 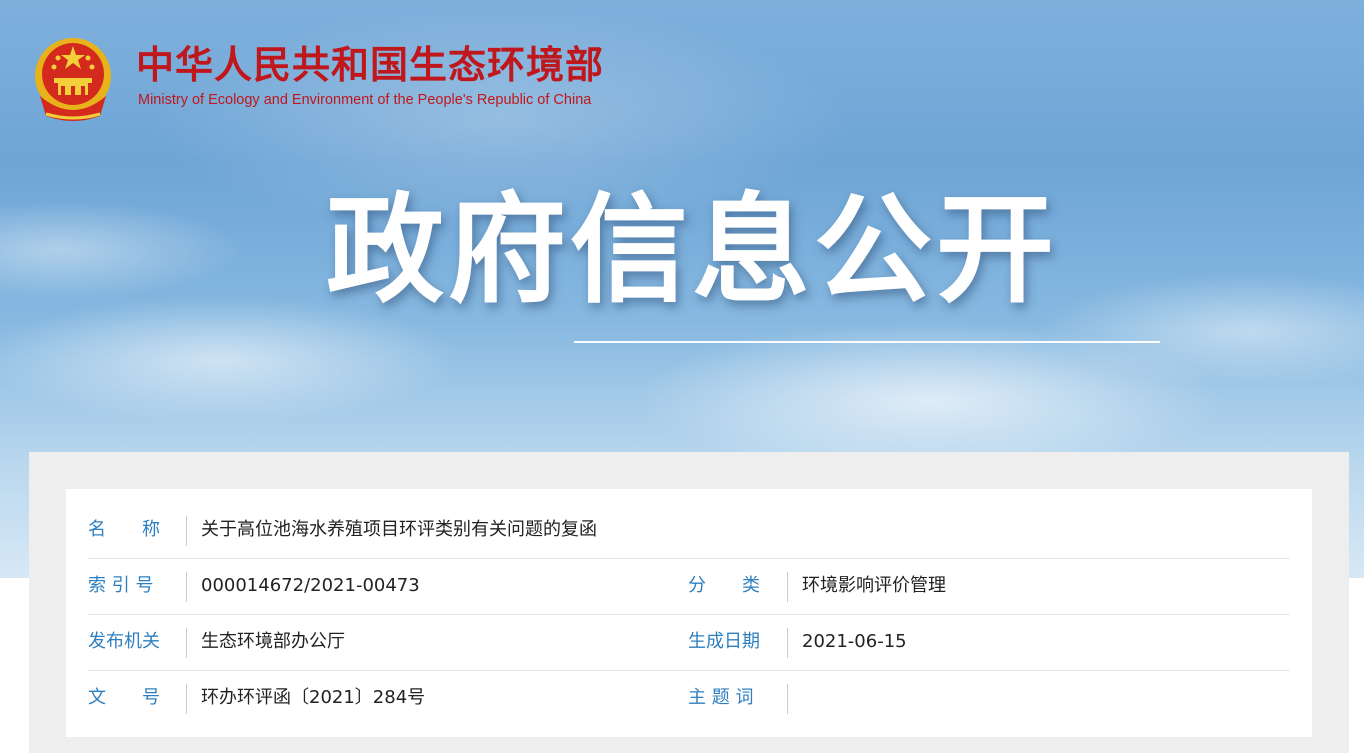 What do you see at coordinates (121, 585) in the screenshot?
I see `index-label: 索 引 号` at bounding box center [121, 585].